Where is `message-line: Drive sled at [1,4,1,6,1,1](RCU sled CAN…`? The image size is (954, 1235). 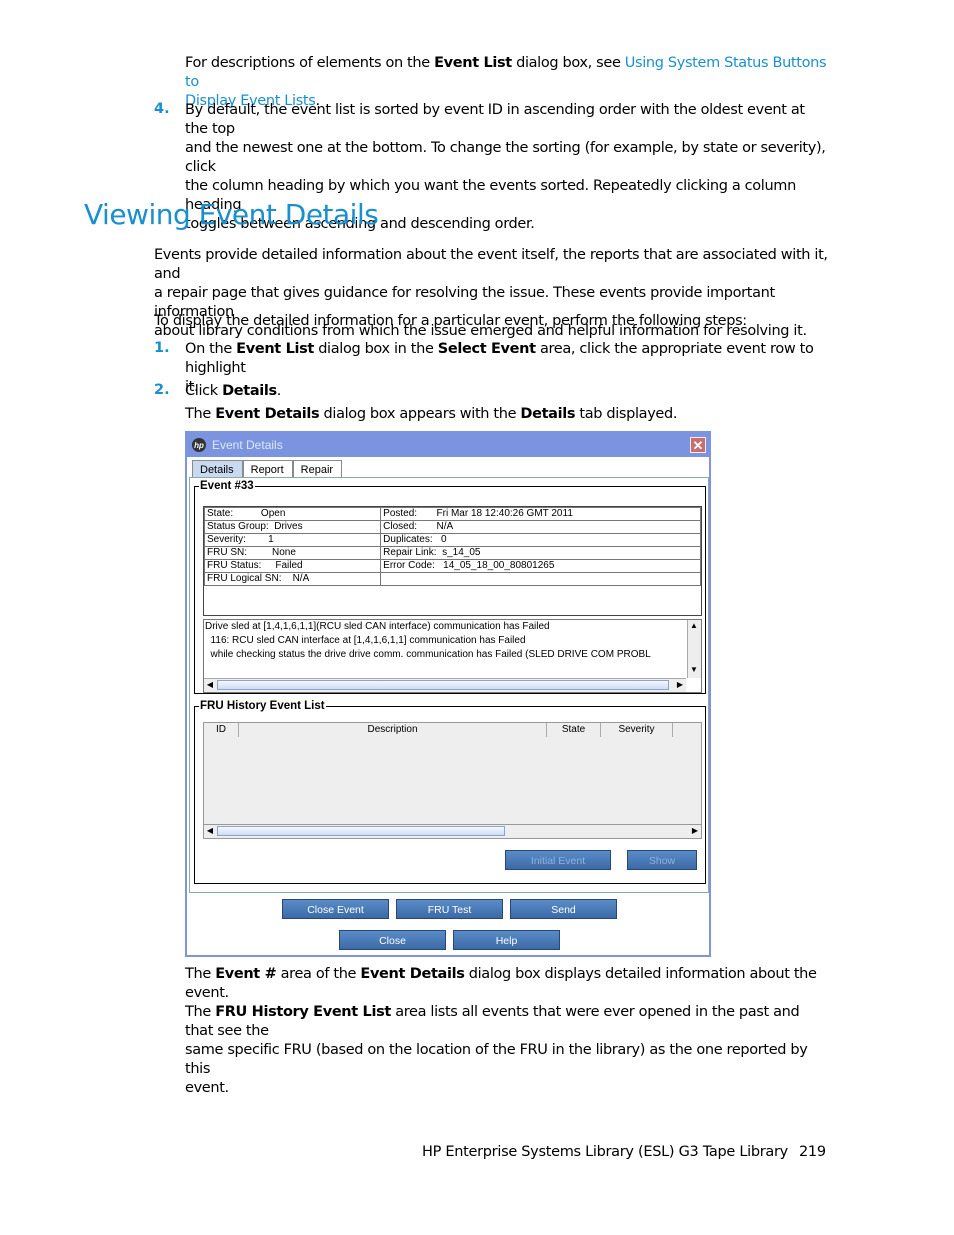 message-line: Drive sled at [1,4,1,6,1,1](RCU sled CAN… is located at coordinates (377, 626).